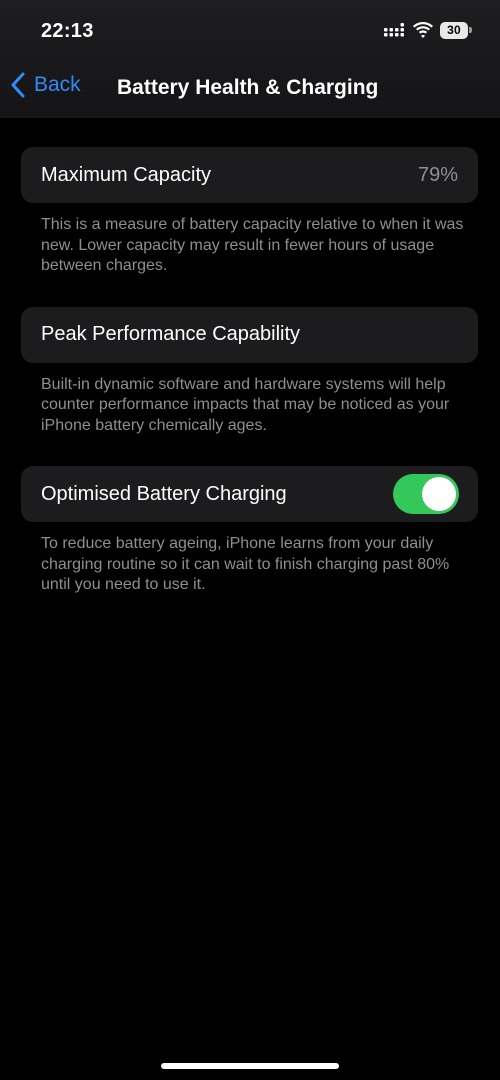 The image size is (500, 1080). Describe the element at coordinates (454, 30) in the screenshot. I see `battery-level: 30` at that location.